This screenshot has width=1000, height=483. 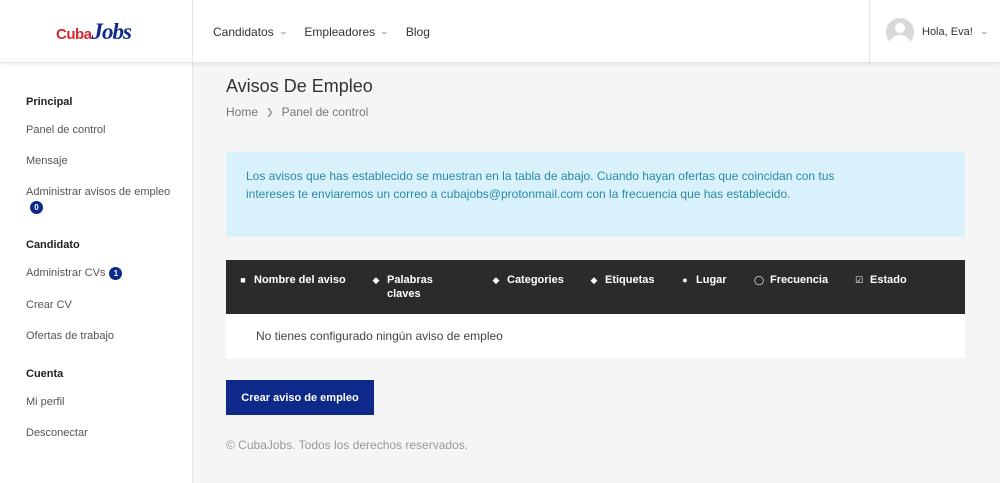 I want to click on nav-empleadores: Empleadores ⌄, so click(x=347, y=31).